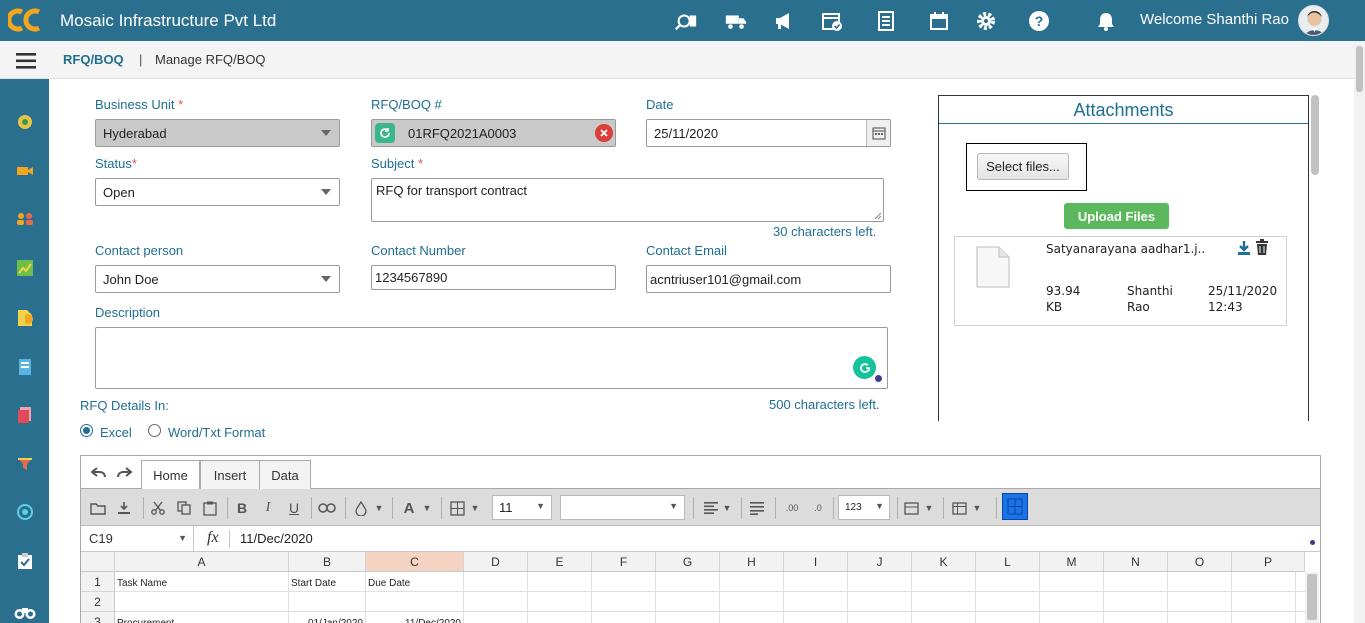  Describe the element at coordinates (939, 21) in the screenshot. I see `calendar-icon` at that location.